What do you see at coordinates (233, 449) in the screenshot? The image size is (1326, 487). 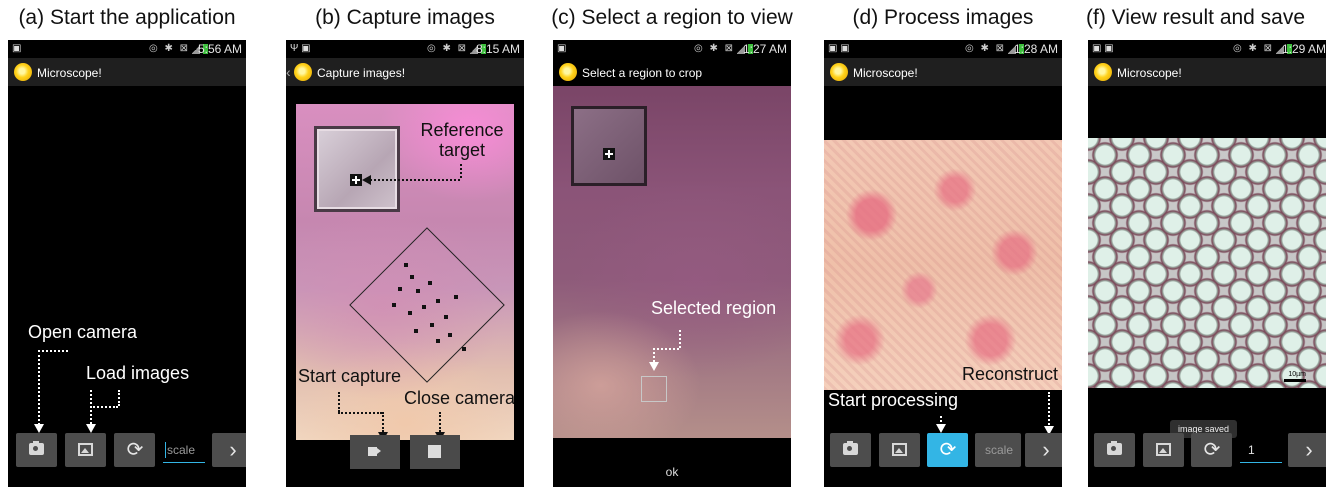 I see `chevron-right-icon: ›` at bounding box center [233, 449].